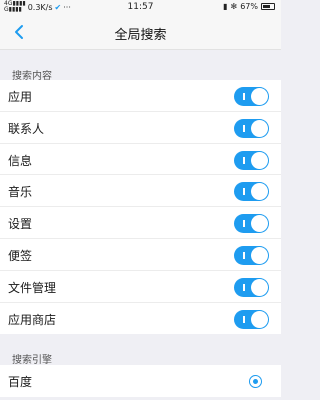  Describe the element at coordinates (26, 128) in the screenshot. I see `row-label: 联系人` at that location.